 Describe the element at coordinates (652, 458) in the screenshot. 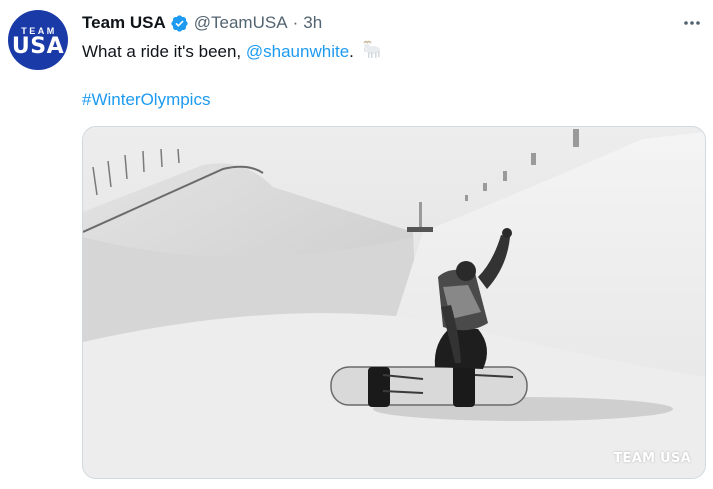

I see `team-usa-watermark: TEAM USA` at that location.